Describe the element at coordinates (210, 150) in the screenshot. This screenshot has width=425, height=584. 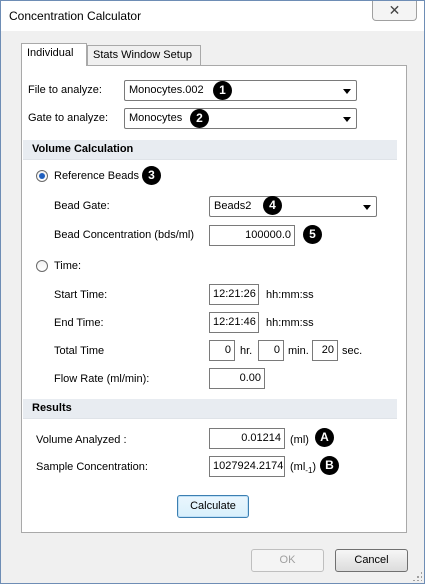
I see `volume-calculation-header: Volume Calculation` at that location.